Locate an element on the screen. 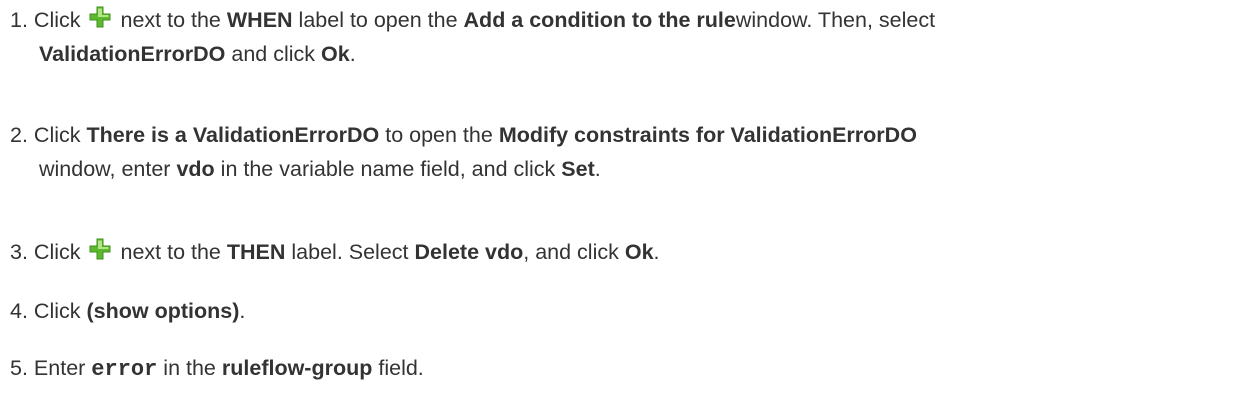 The width and height of the screenshot is (1242, 414). step-text: and click is located at coordinates (273, 54).